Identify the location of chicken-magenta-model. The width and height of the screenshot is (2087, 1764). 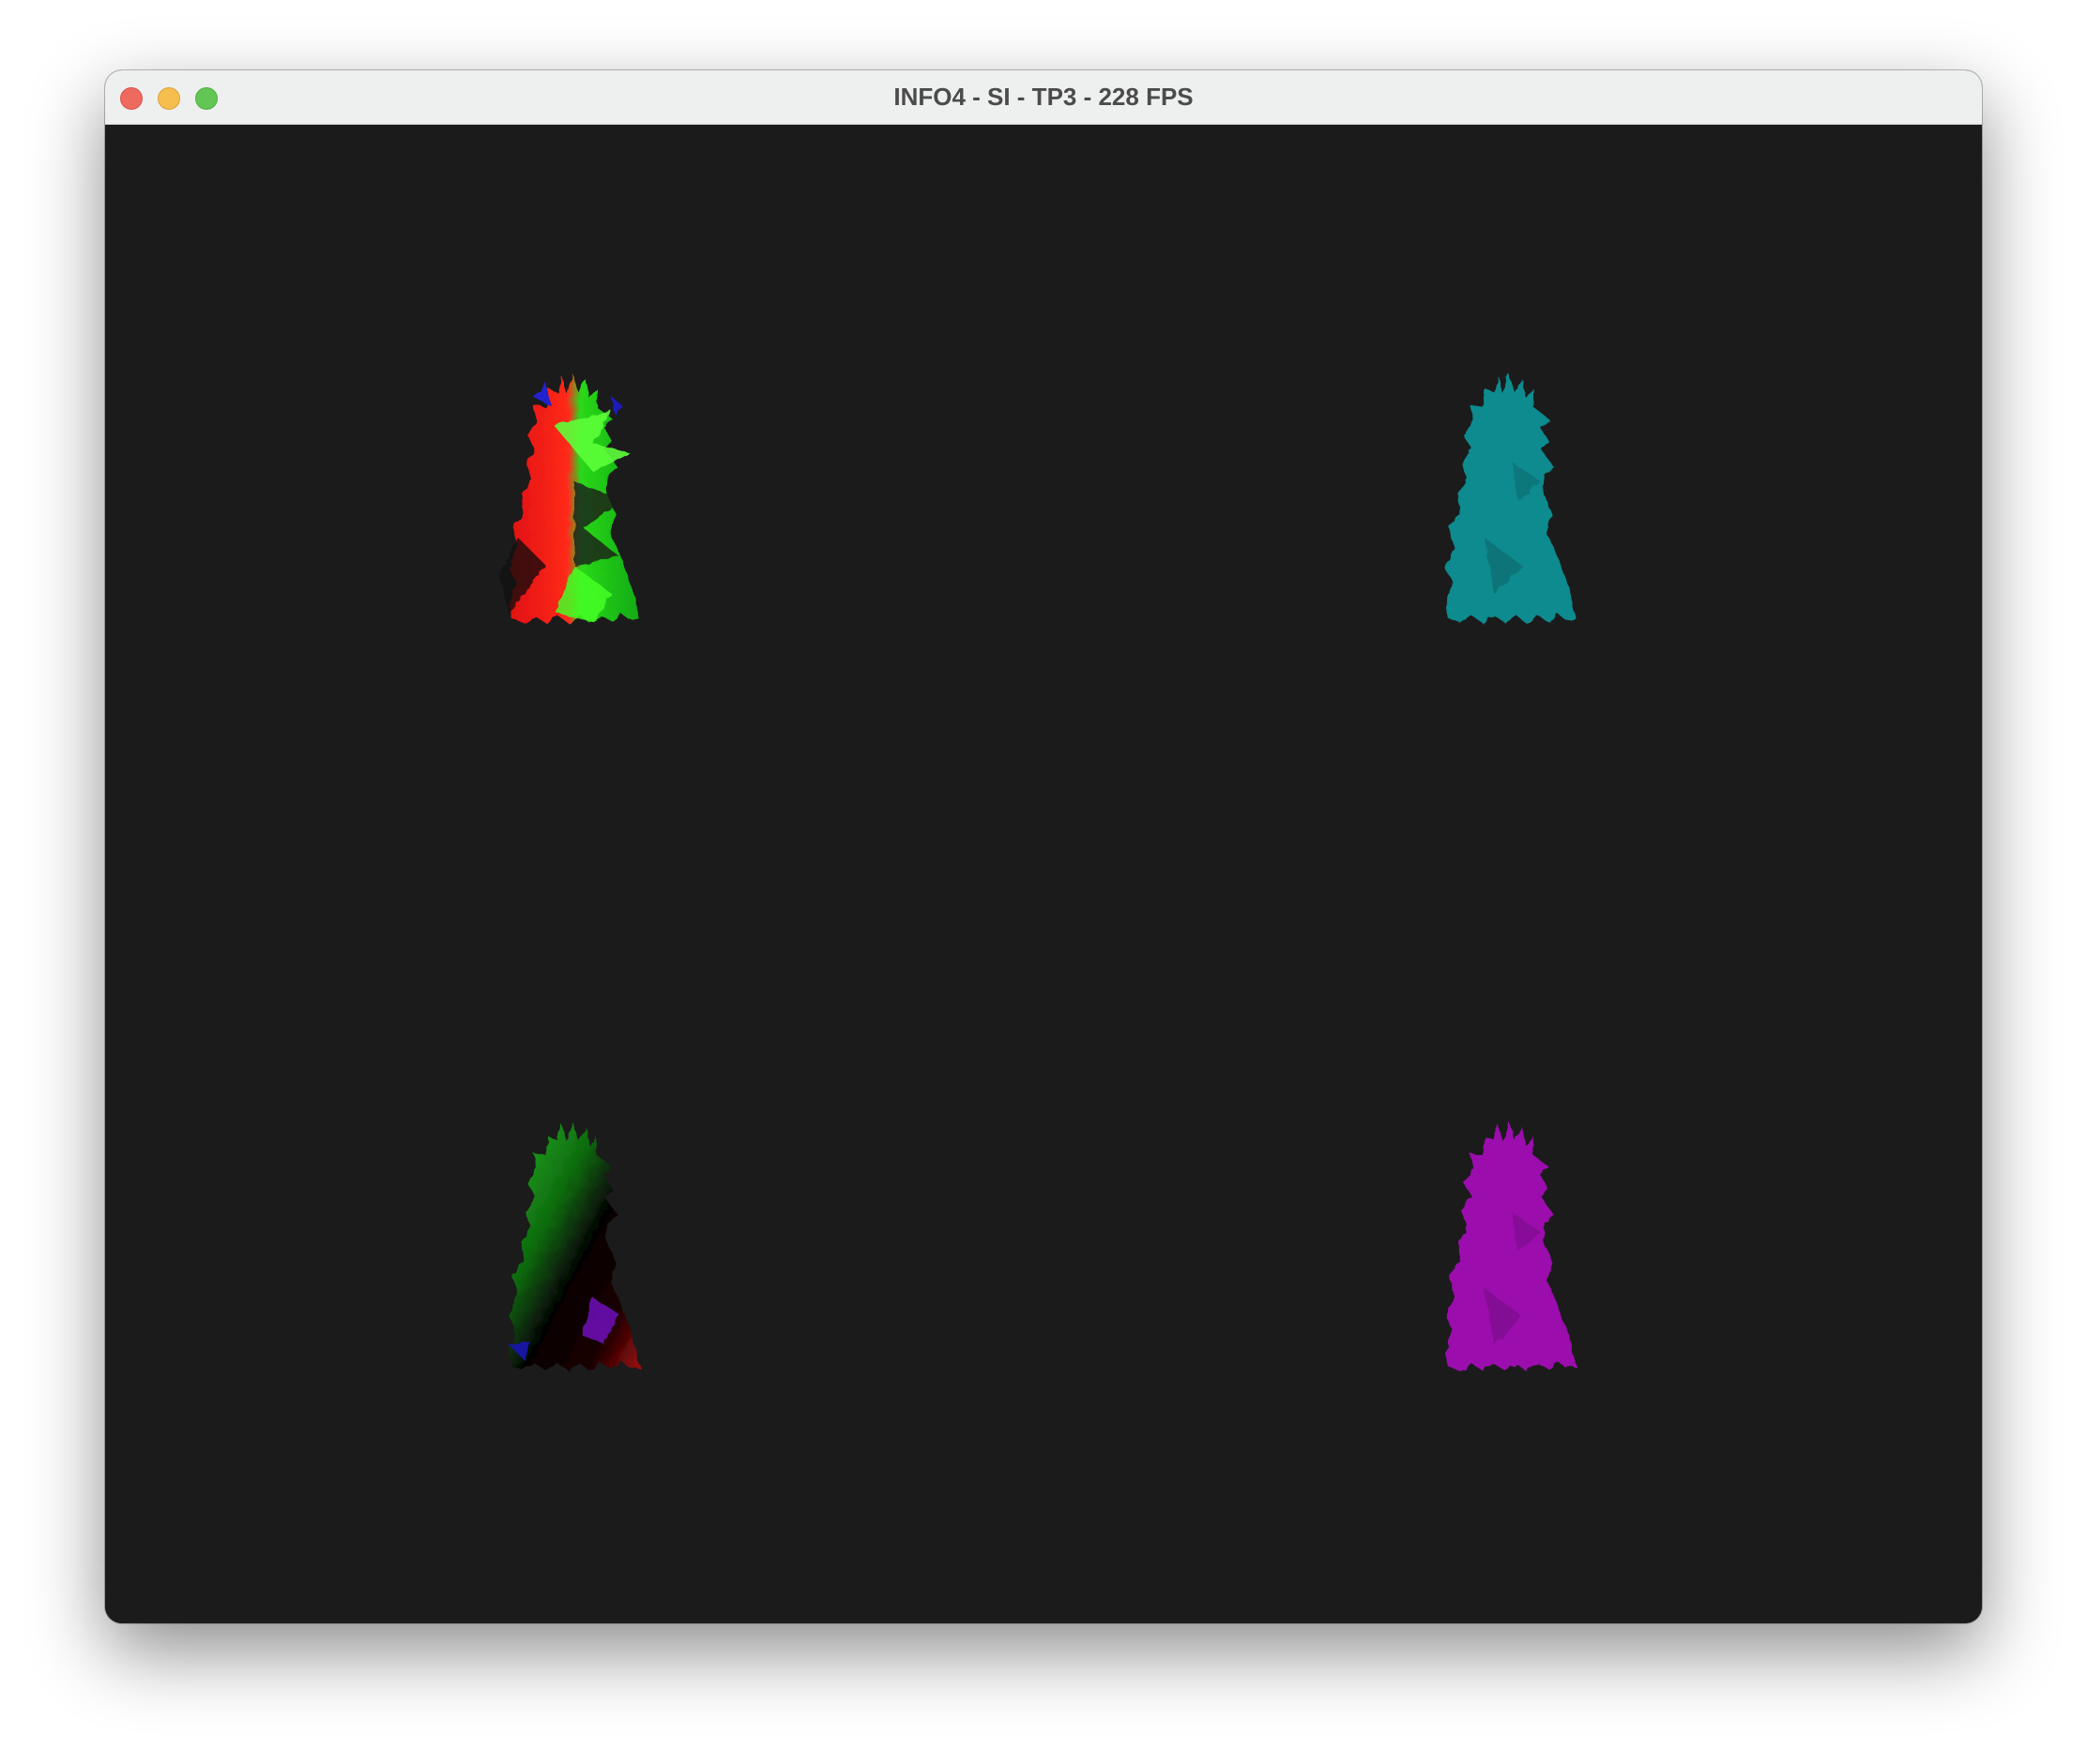
(1511, 1246).